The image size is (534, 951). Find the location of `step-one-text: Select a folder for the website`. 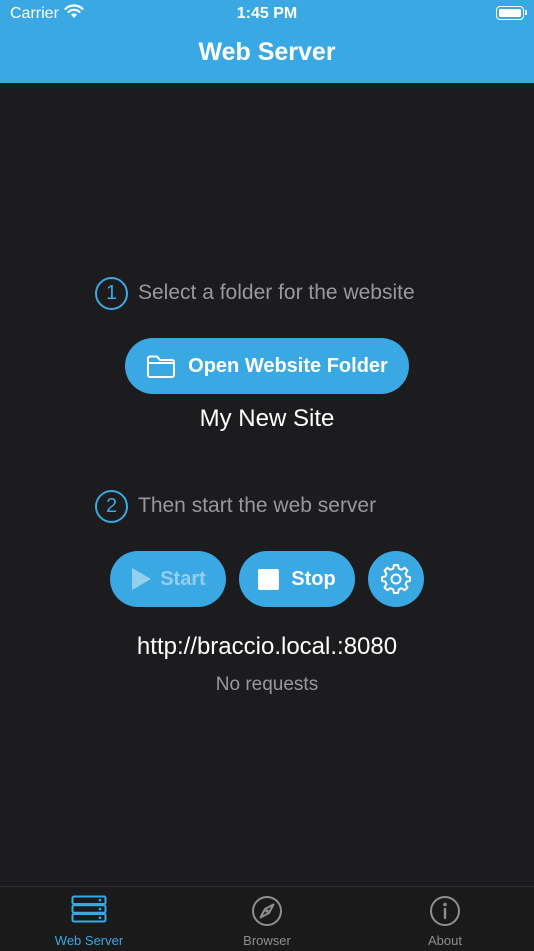

step-one-text: Select a folder for the website is located at coordinates (276, 292).